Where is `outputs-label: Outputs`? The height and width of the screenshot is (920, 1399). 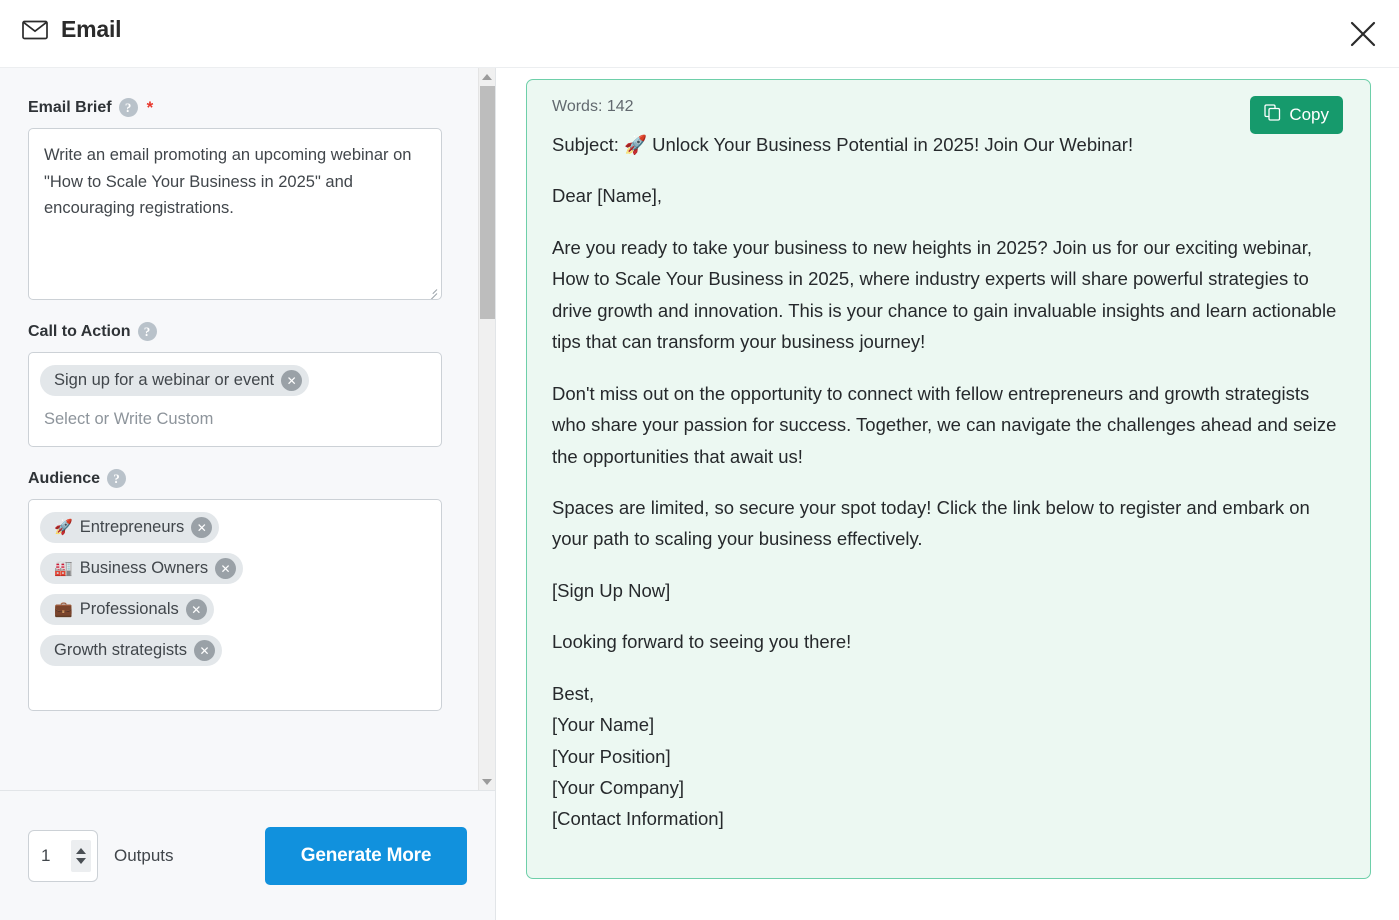
outputs-label: Outputs is located at coordinates (144, 855).